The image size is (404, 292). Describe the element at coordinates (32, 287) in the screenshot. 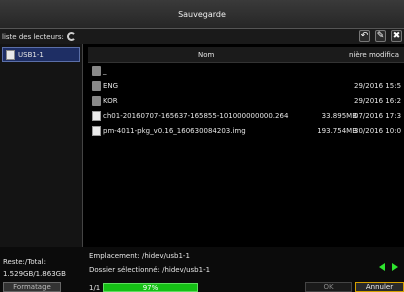

I see `format-button: Formatage` at that location.